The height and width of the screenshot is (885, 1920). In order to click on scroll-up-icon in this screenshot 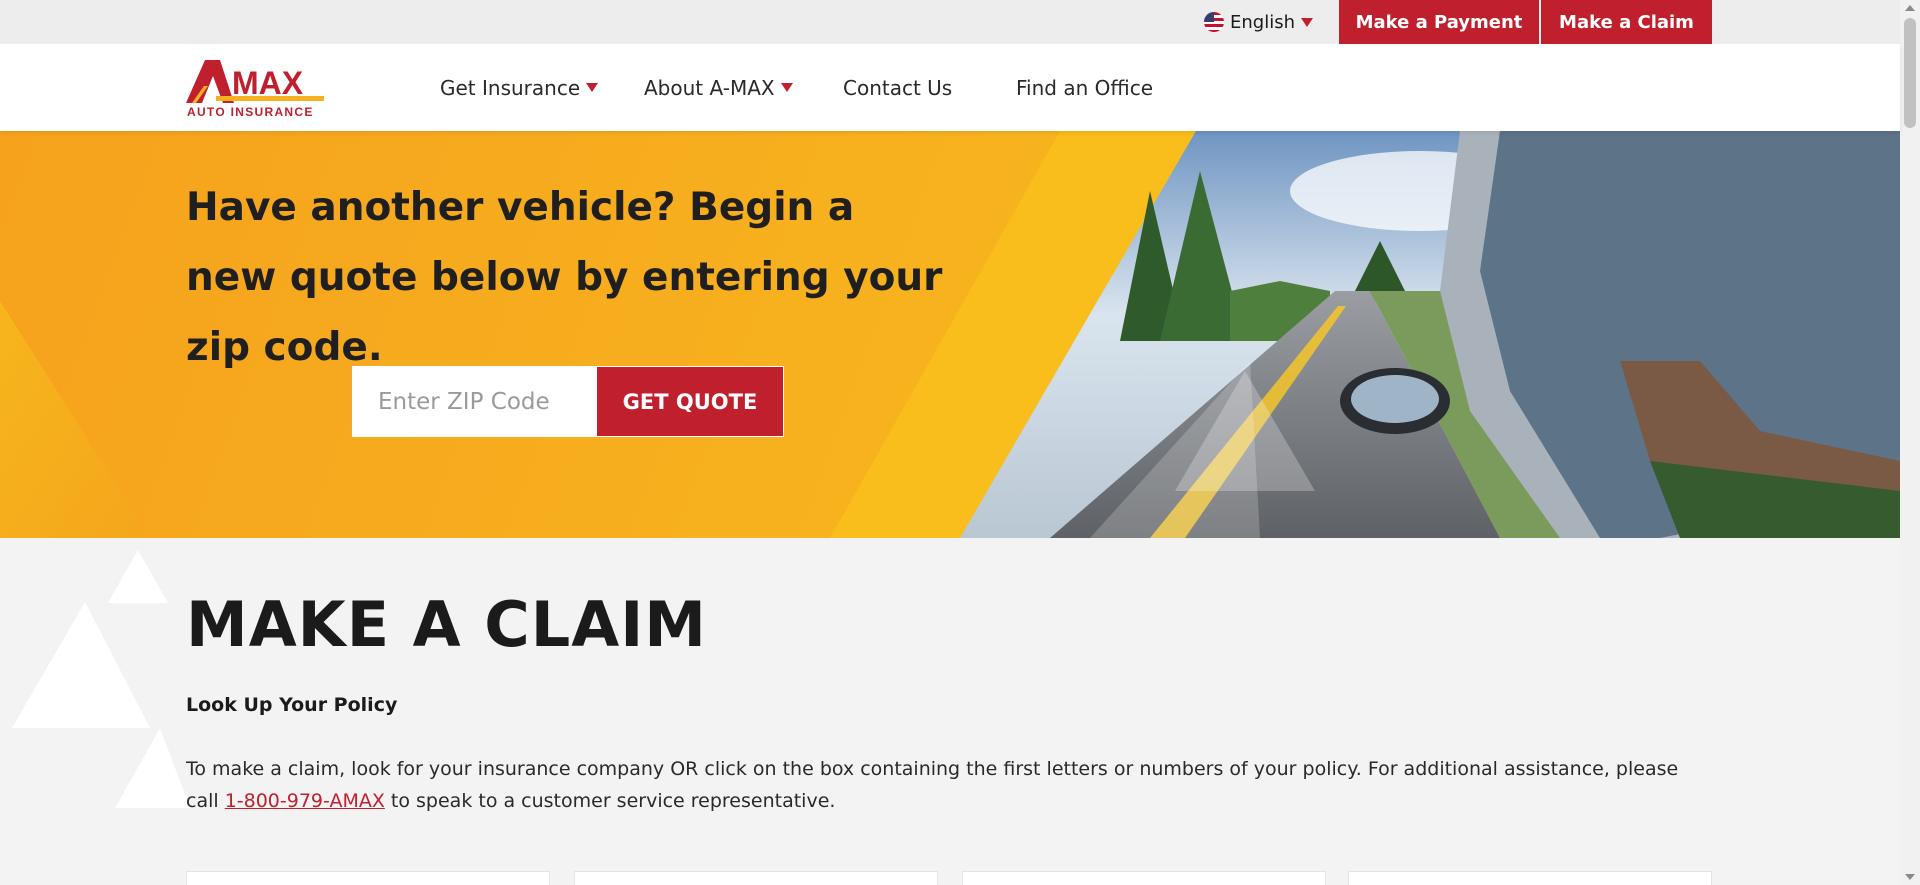, I will do `click(1910, 8)`.